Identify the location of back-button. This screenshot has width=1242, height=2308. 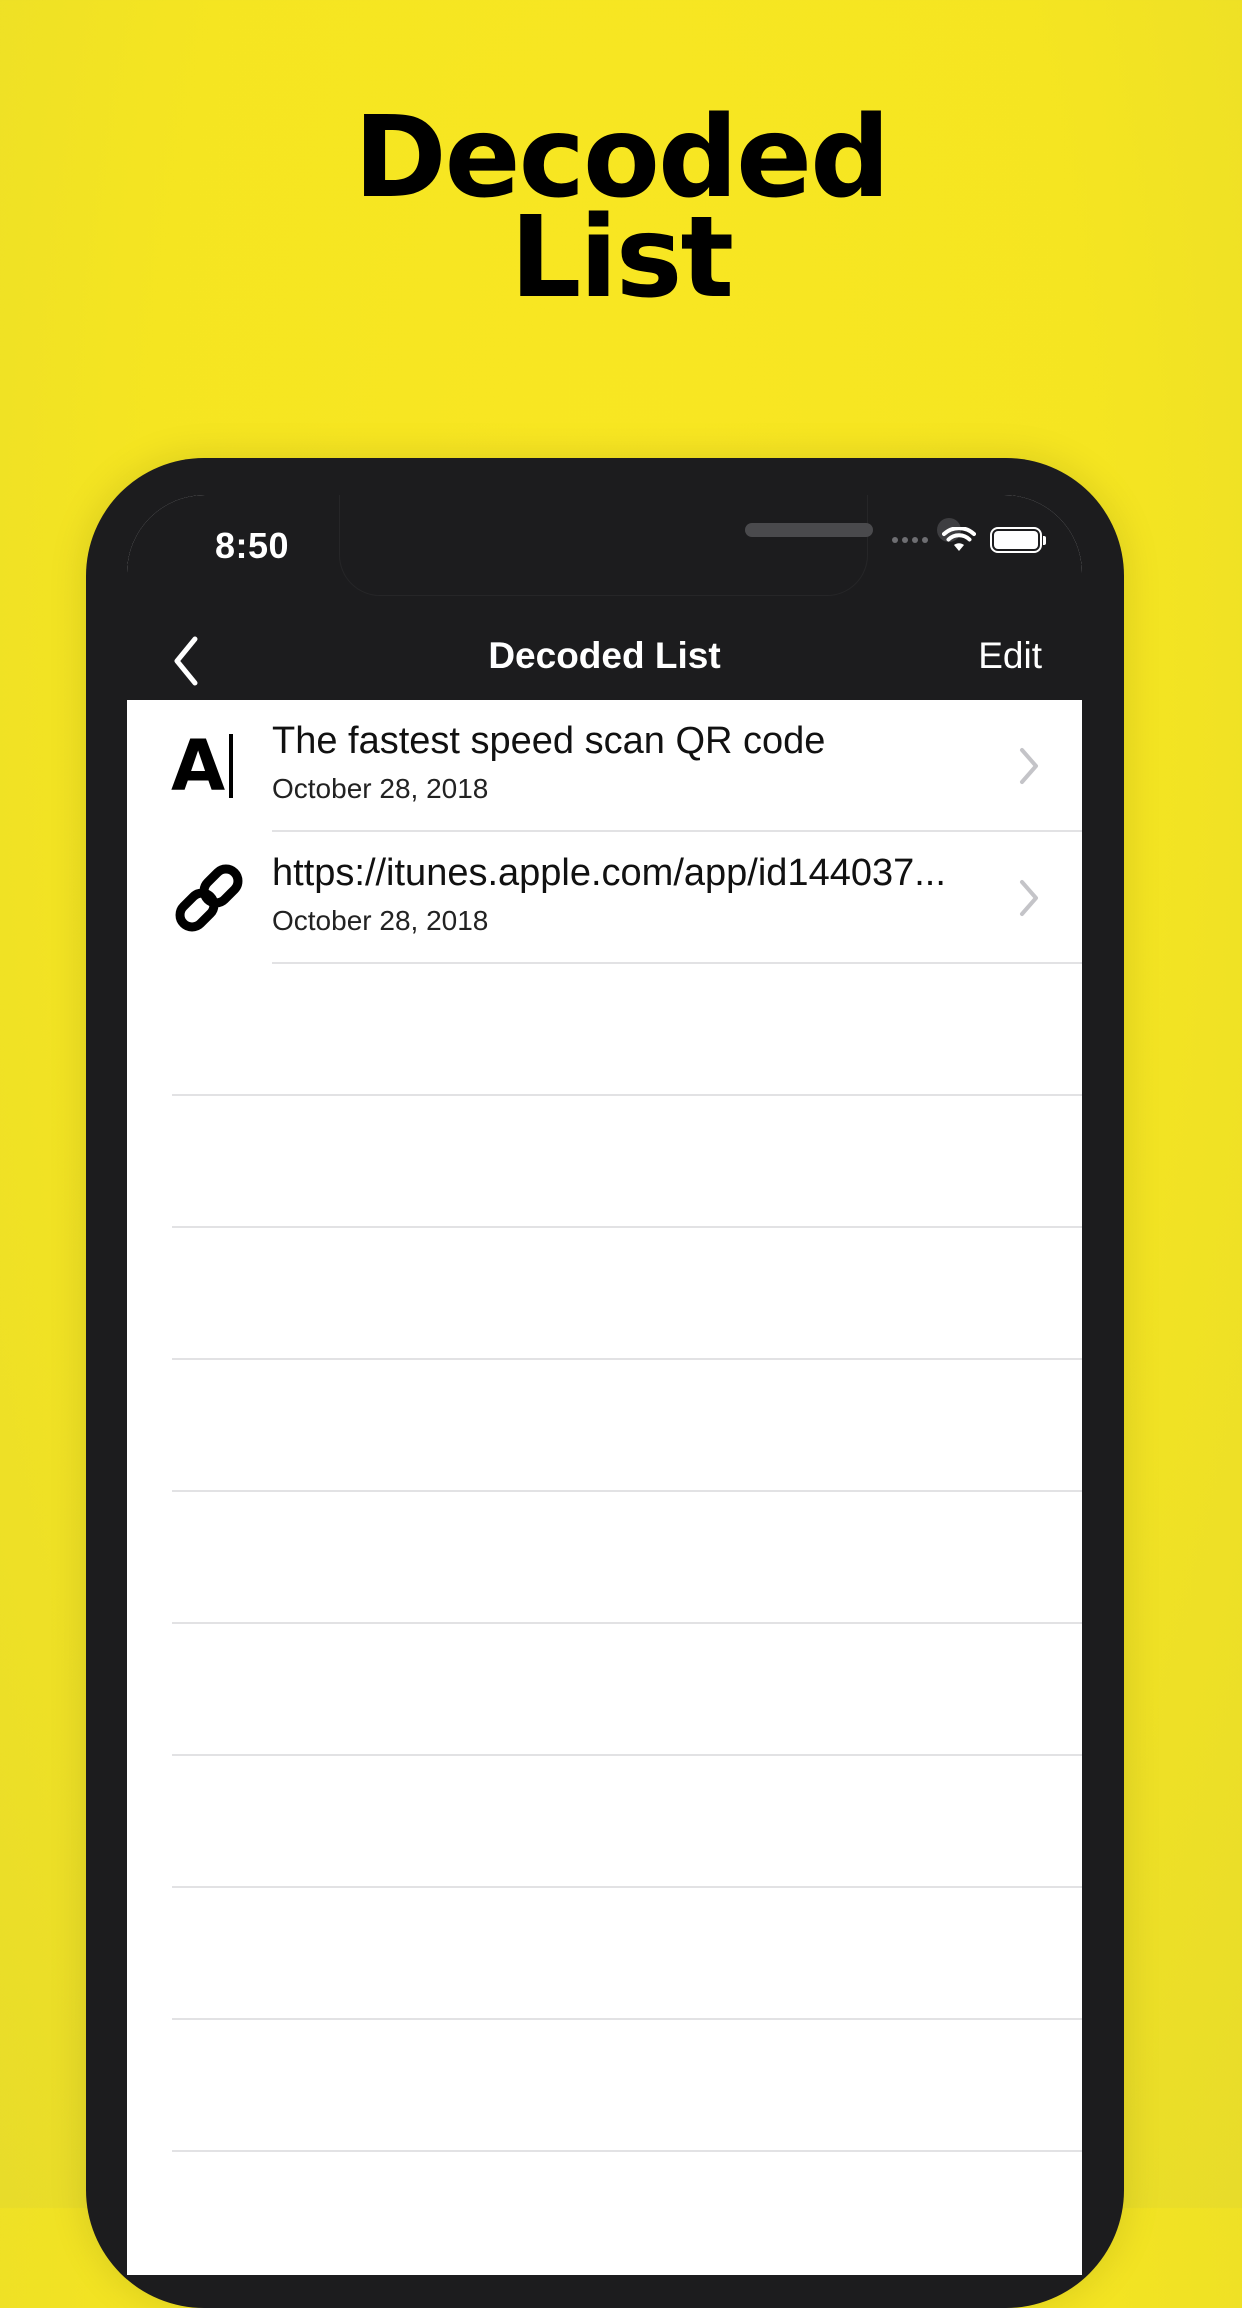
(192, 661).